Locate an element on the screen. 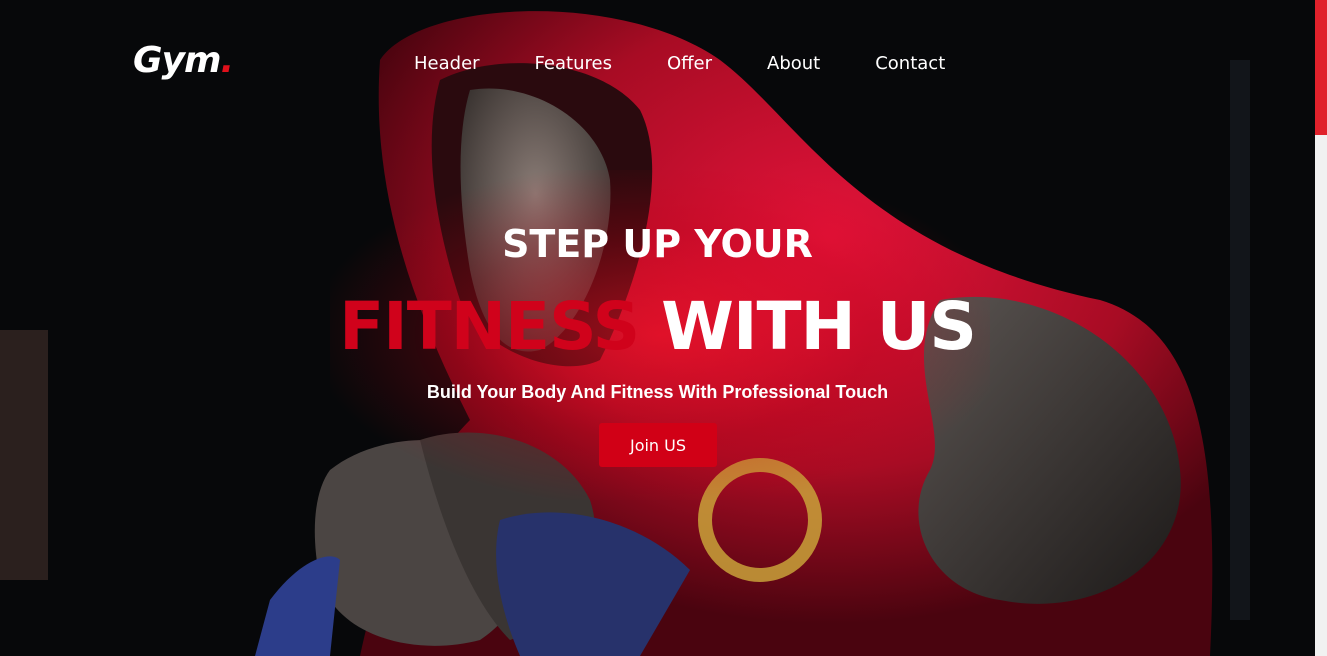 This screenshot has height=656, width=1327. nav-item-about: About is located at coordinates (793, 63).